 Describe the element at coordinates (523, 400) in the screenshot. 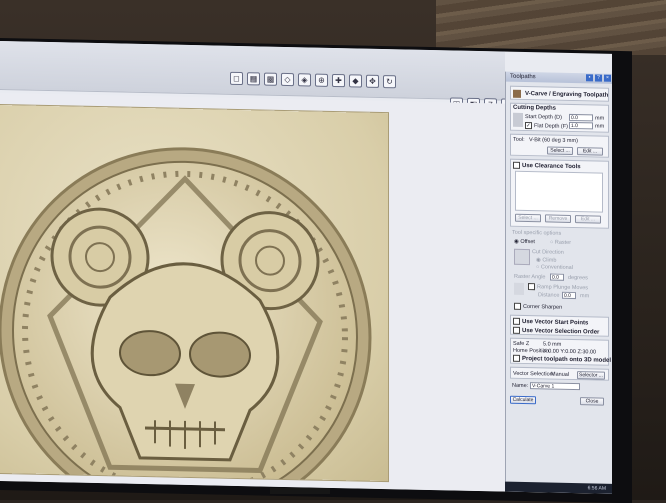

I see `calculate-button: Calculate` at that location.